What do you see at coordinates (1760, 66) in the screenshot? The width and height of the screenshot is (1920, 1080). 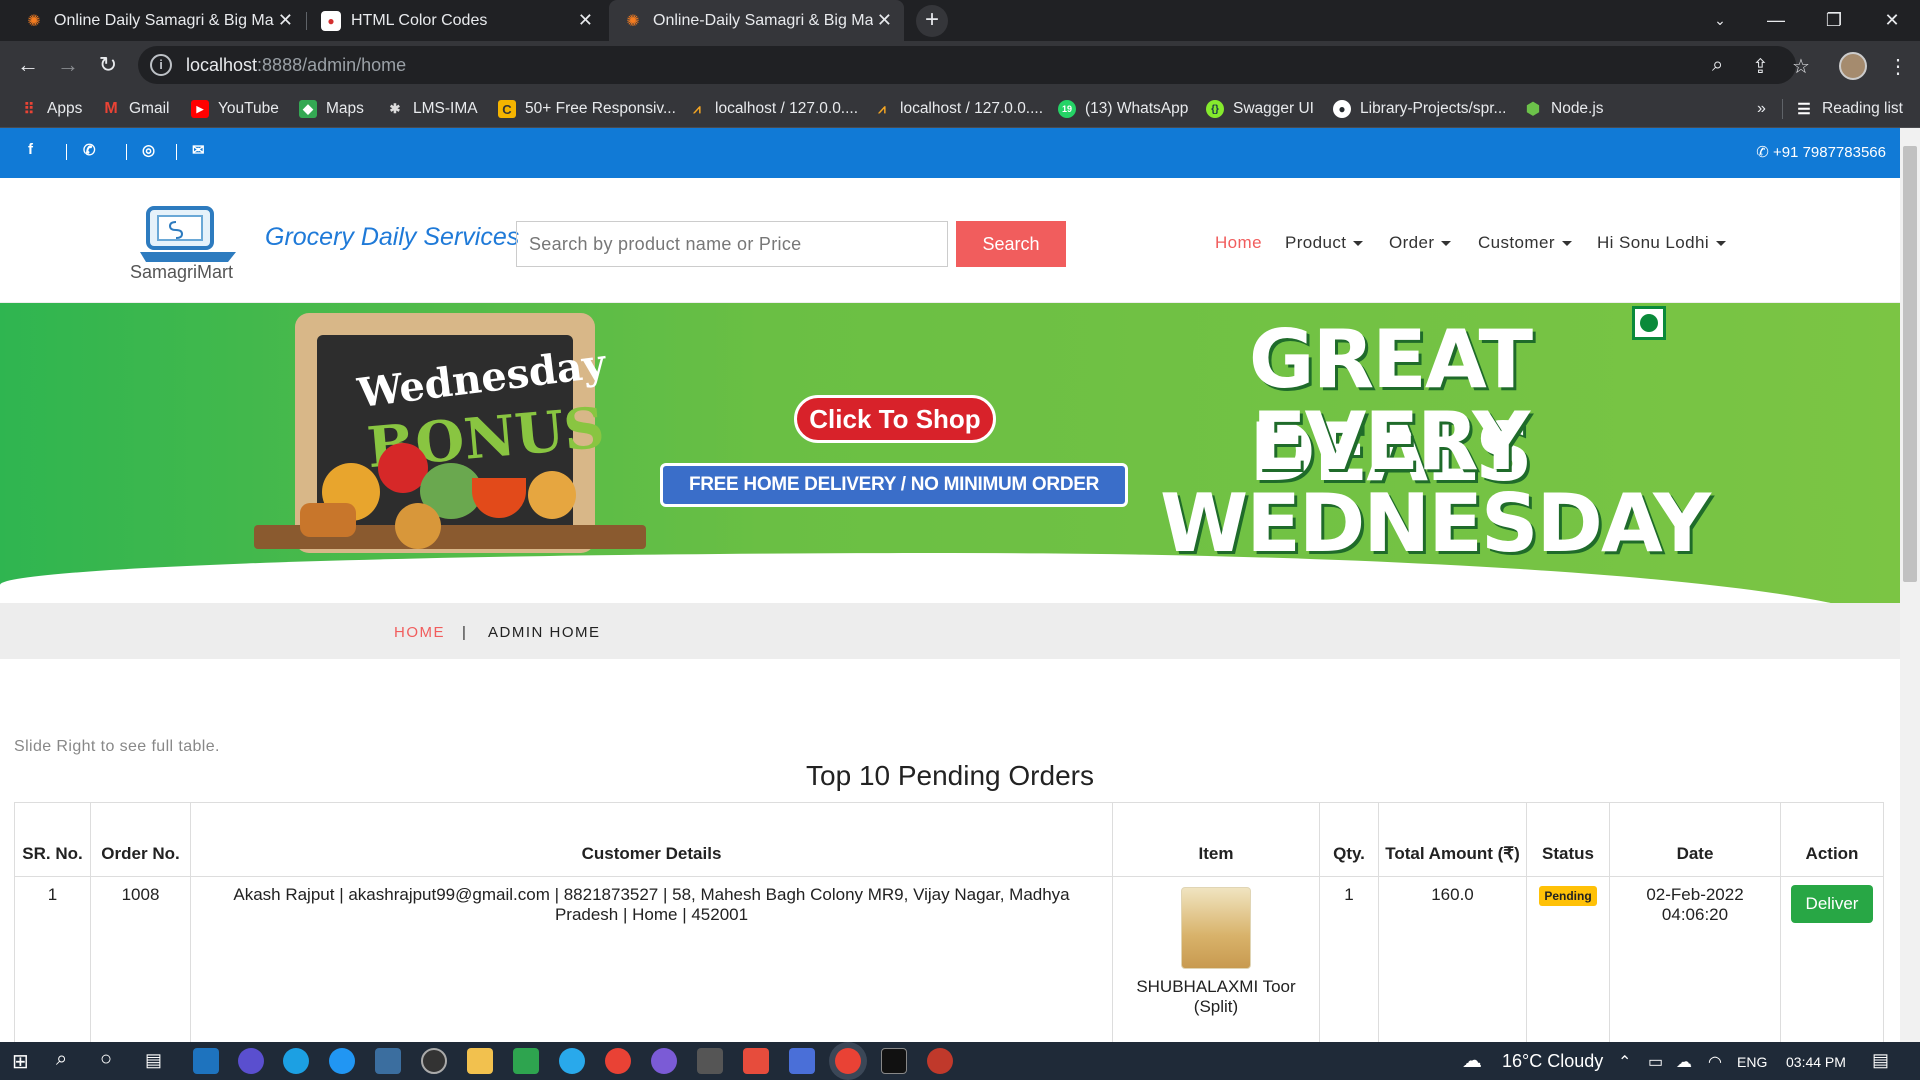 I see `share-icon: ⇪` at bounding box center [1760, 66].